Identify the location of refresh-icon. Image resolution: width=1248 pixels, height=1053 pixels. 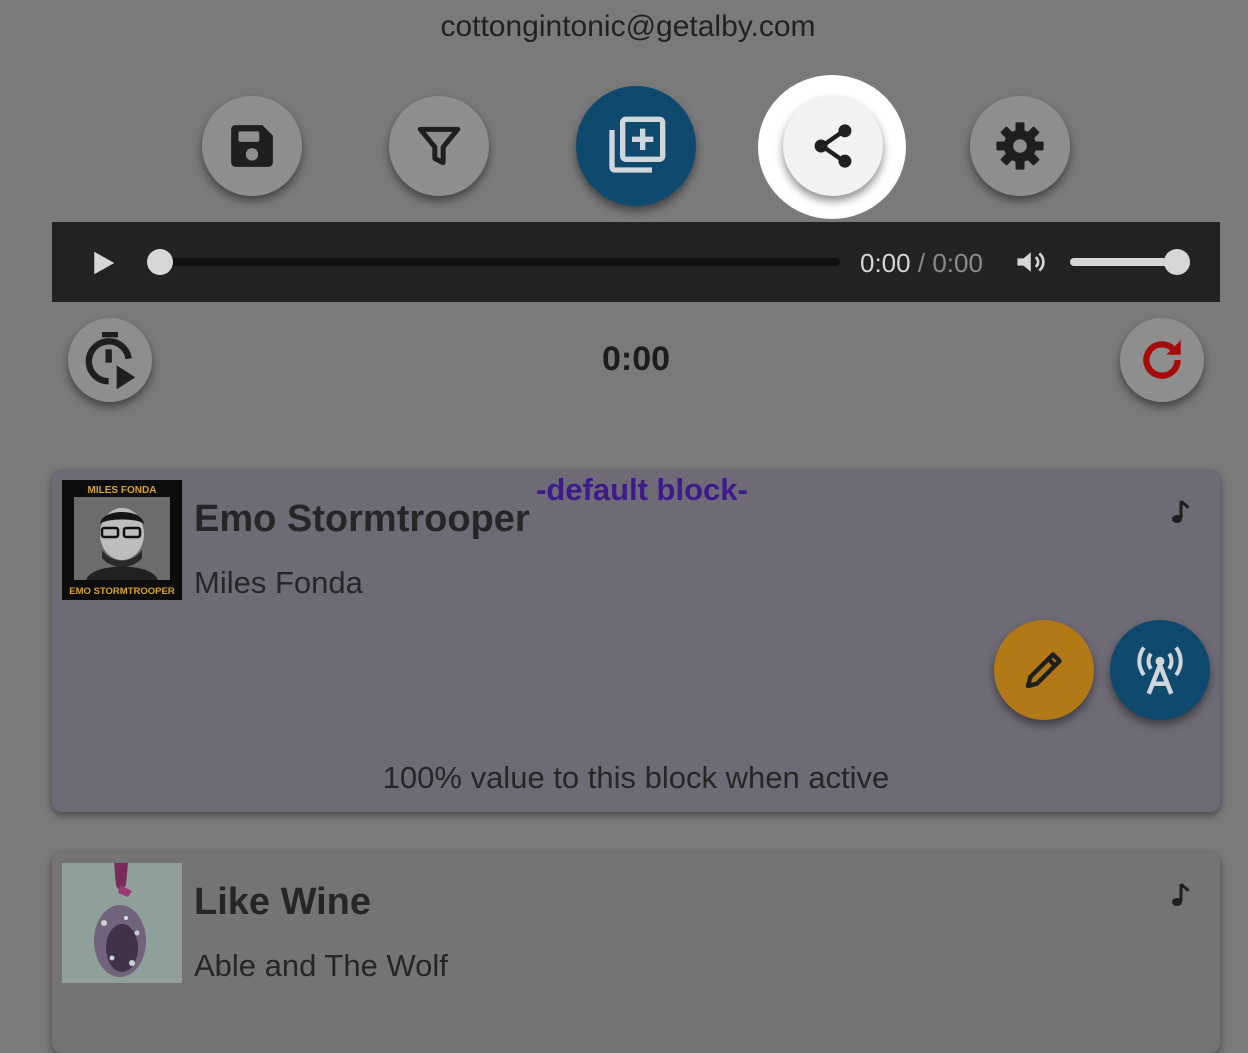
(1162, 359).